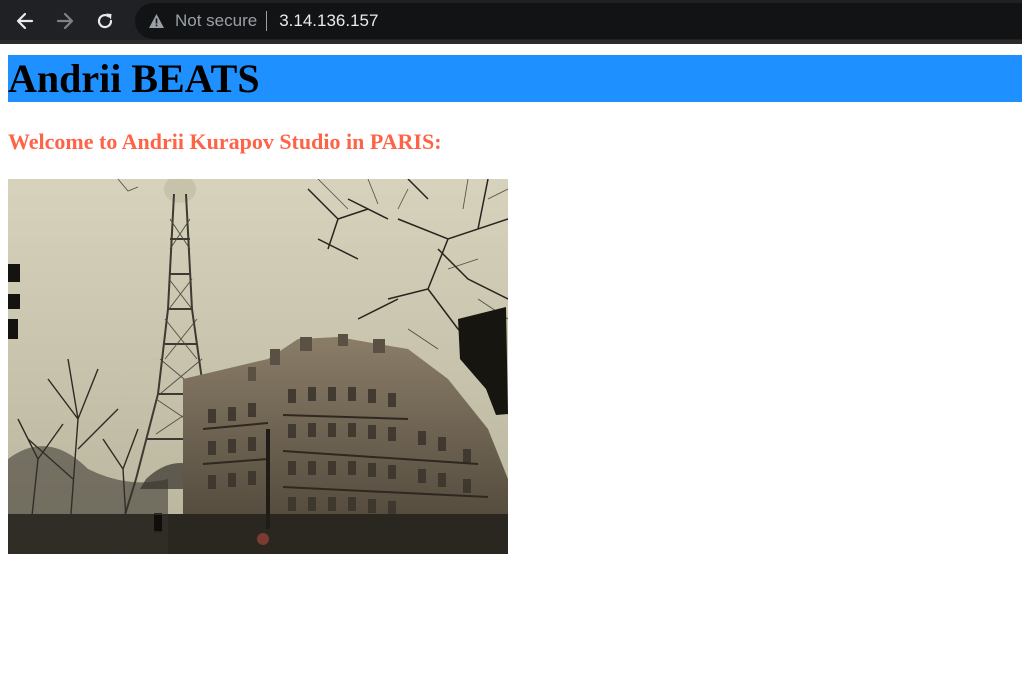 The height and width of the screenshot is (677, 1022). I want to click on warning-icon, so click(156, 21).